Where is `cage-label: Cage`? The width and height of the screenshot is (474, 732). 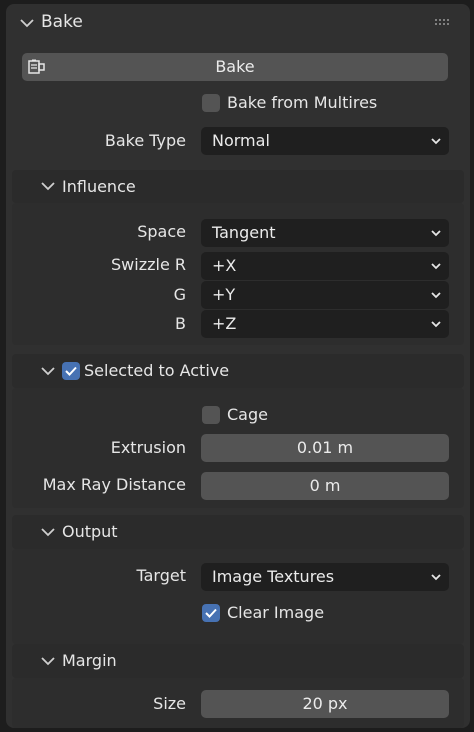
cage-label: Cage is located at coordinates (247, 414).